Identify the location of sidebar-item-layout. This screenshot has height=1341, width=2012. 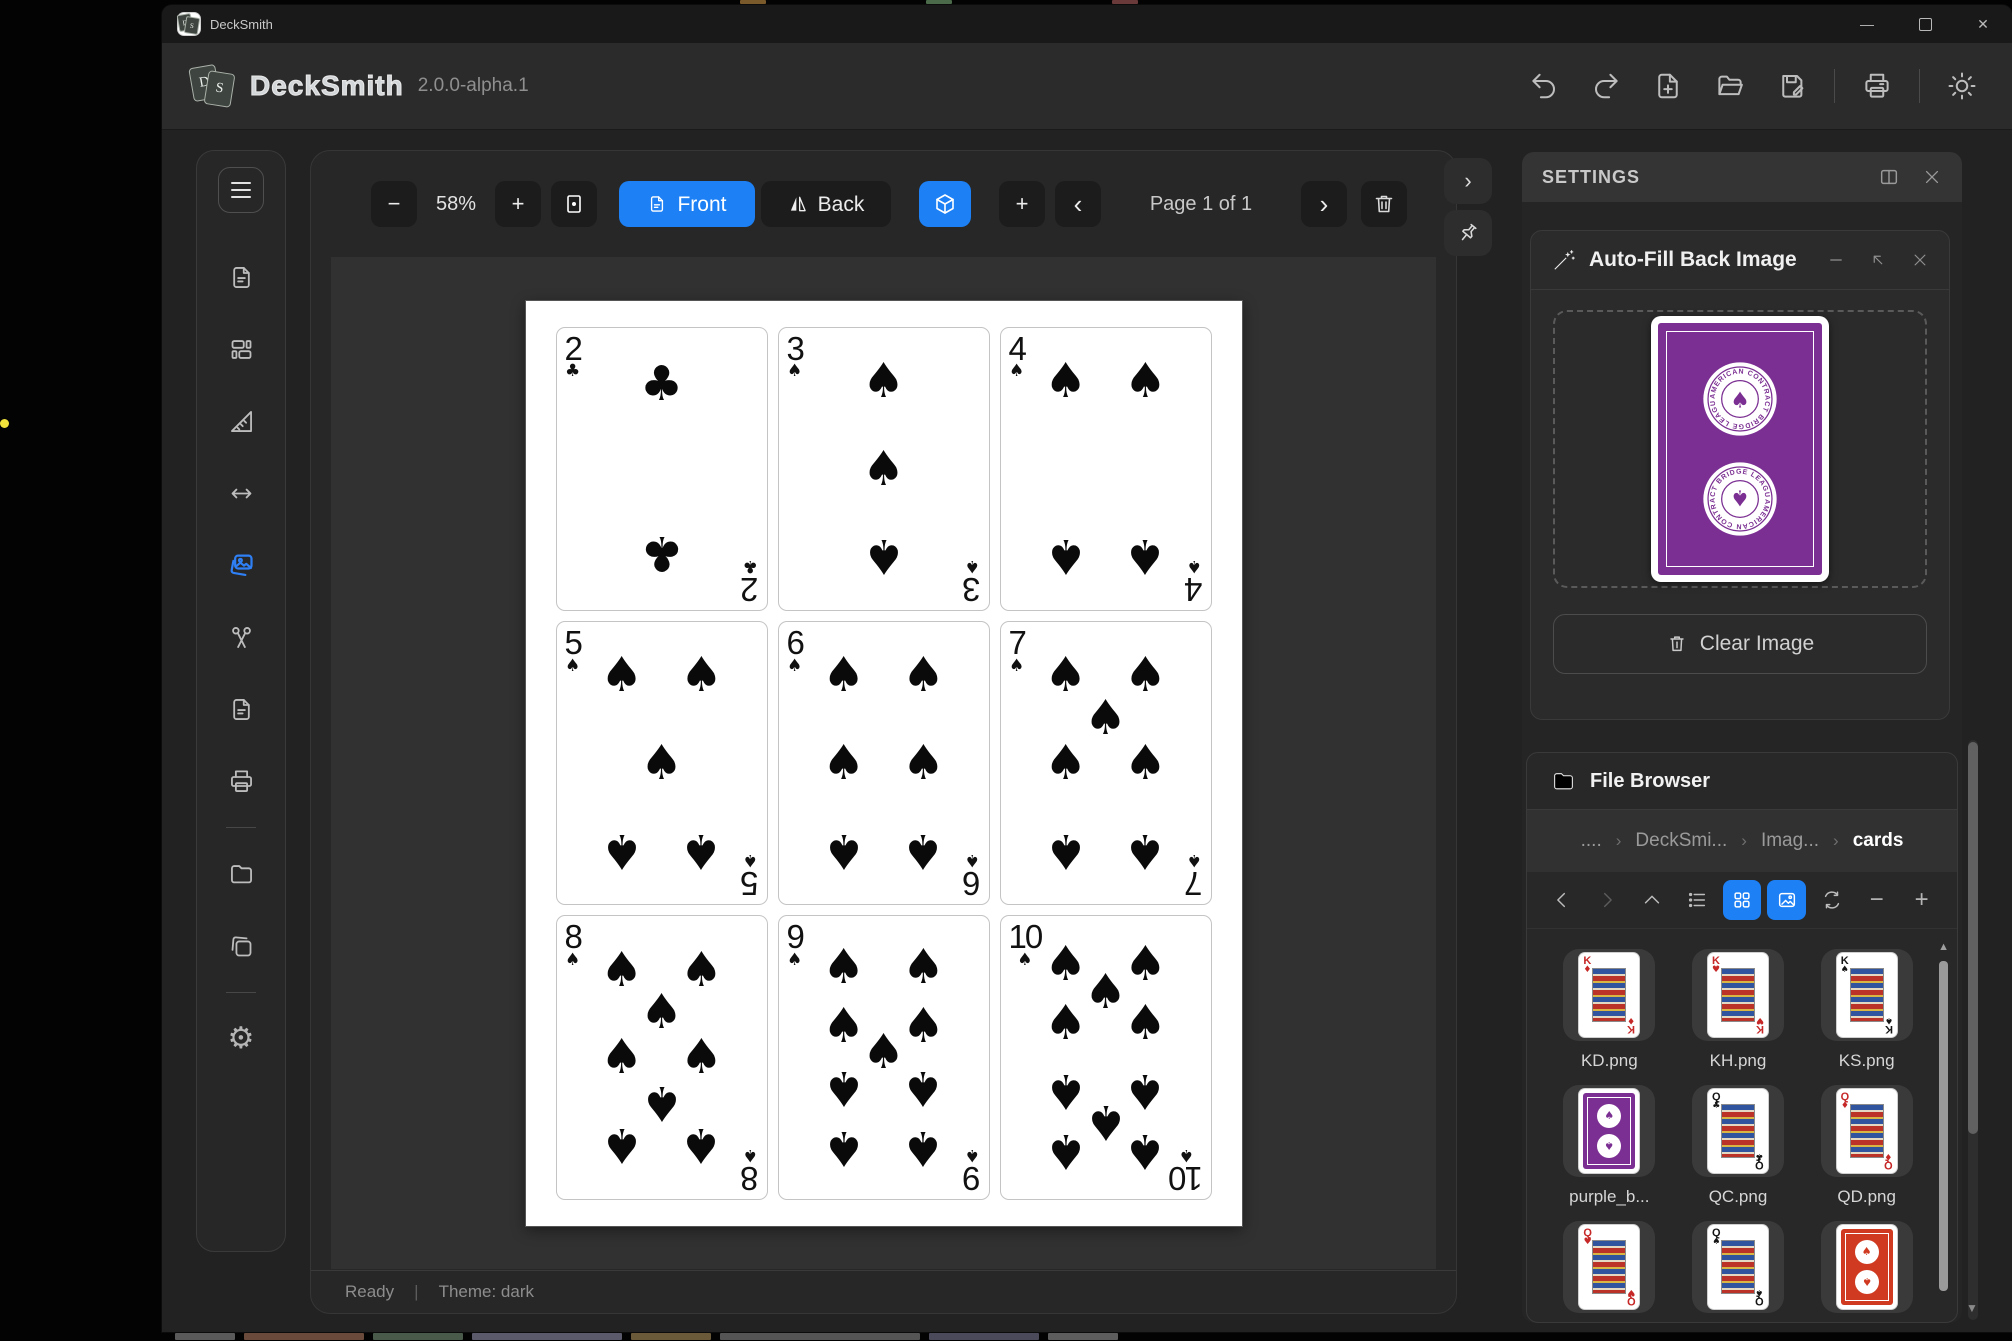
(241, 349).